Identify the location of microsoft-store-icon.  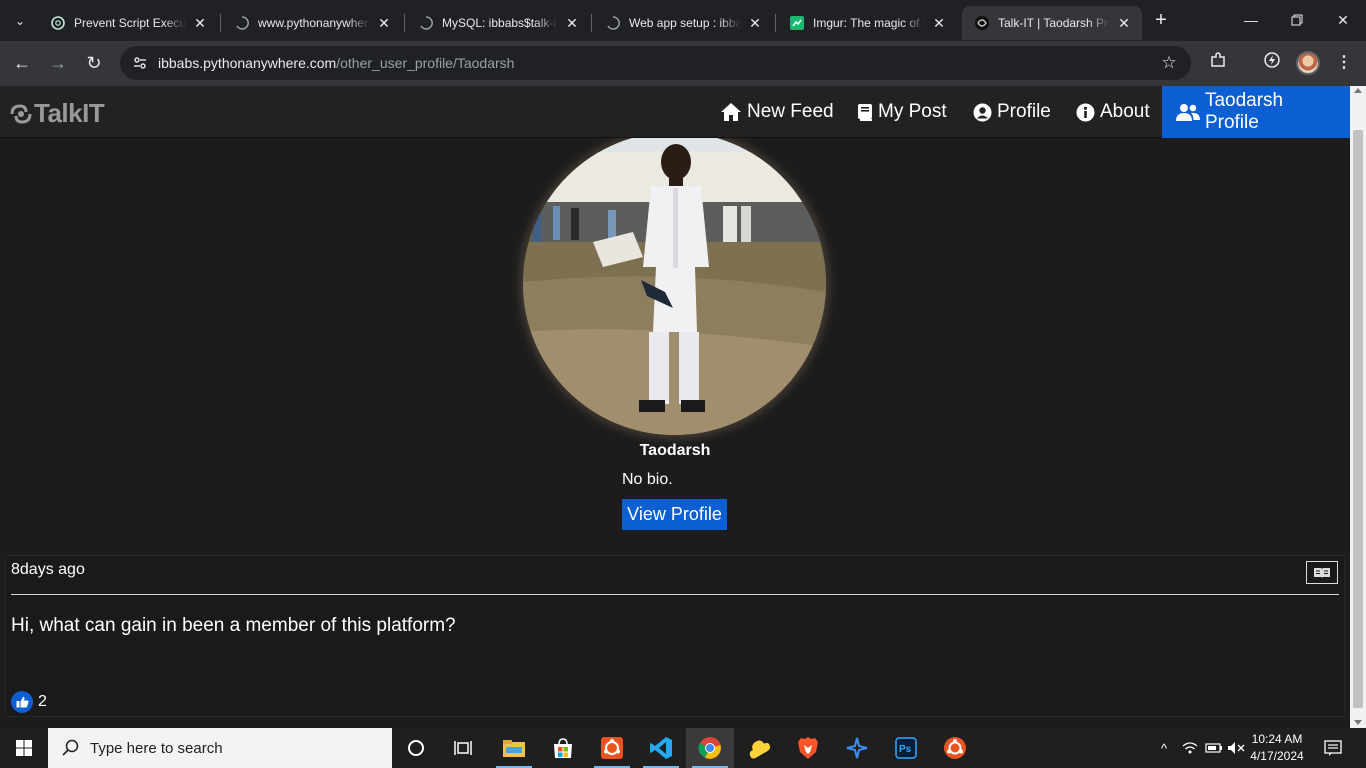
(563, 748).